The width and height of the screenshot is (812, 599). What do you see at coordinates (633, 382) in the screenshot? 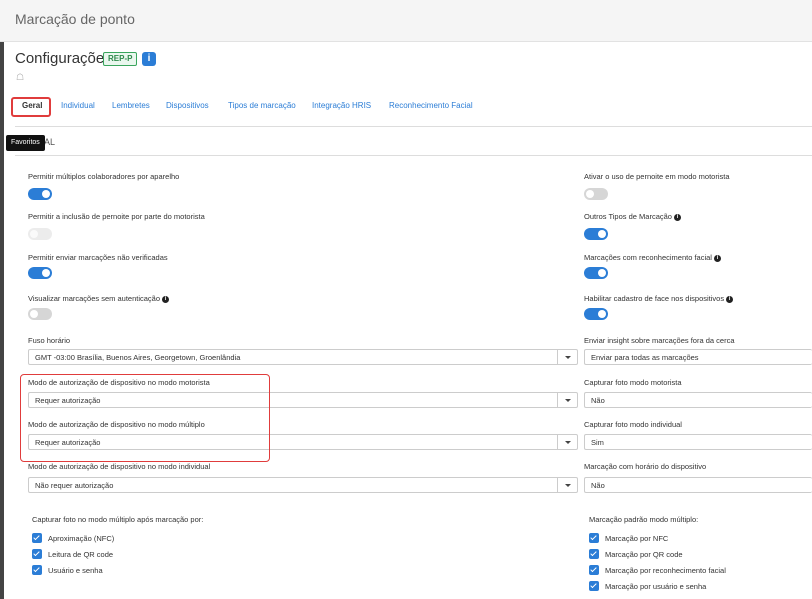
I see `select-label: Capturar foto modo motorista` at bounding box center [633, 382].